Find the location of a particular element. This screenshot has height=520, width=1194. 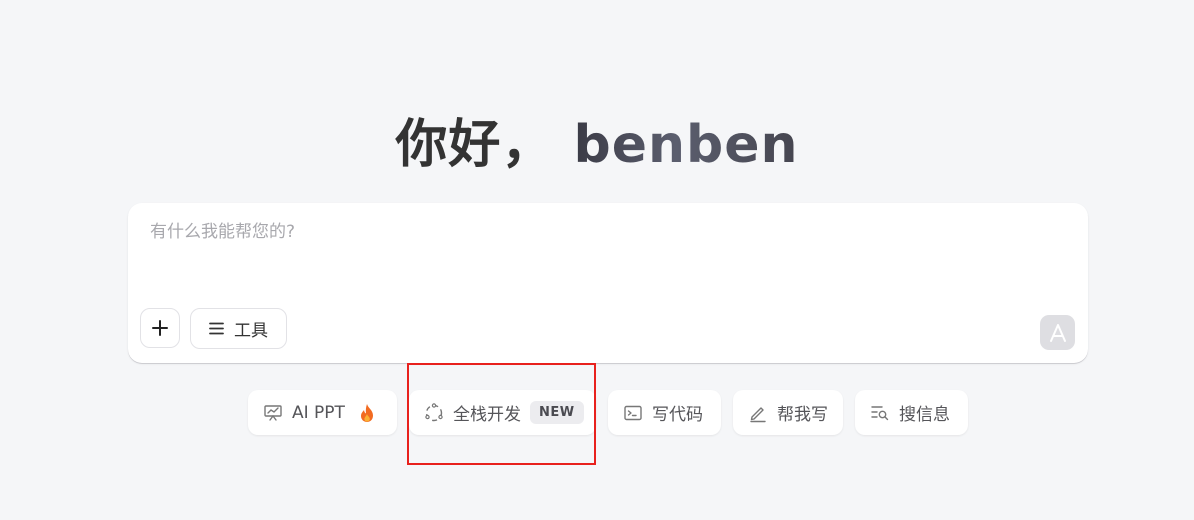

ai-ppt-label: AI PPT is located at coordinates (318, 412).